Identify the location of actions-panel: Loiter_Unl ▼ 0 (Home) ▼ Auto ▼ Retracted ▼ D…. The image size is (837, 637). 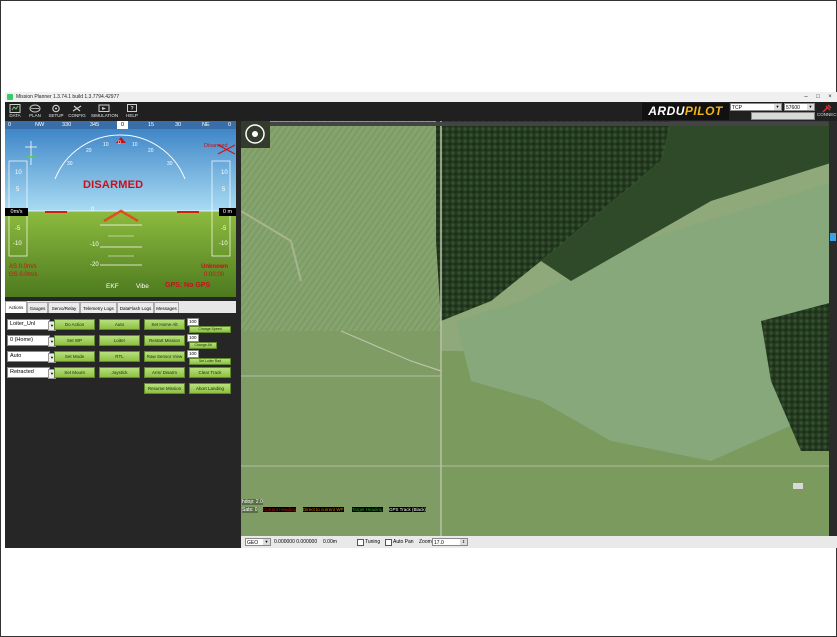
(120, 430).